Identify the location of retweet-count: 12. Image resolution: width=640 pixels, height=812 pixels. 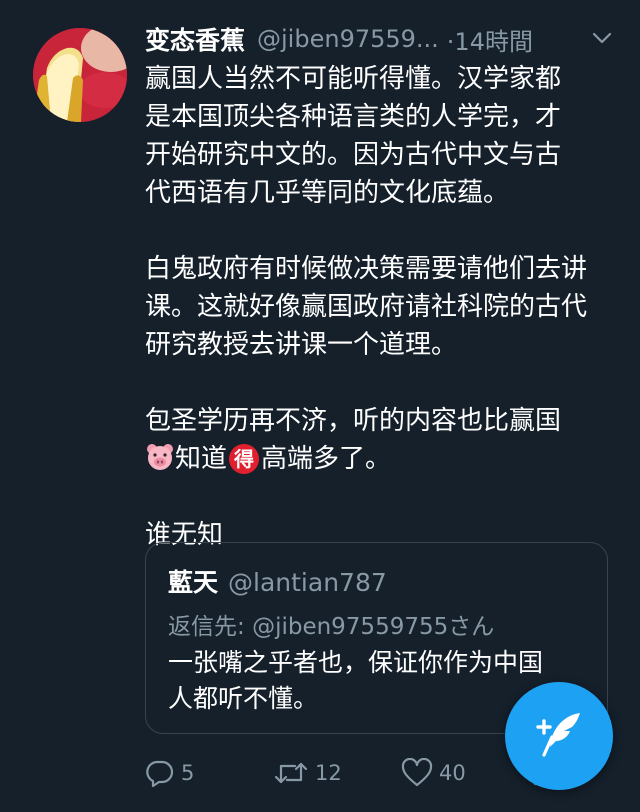
(328, 773).